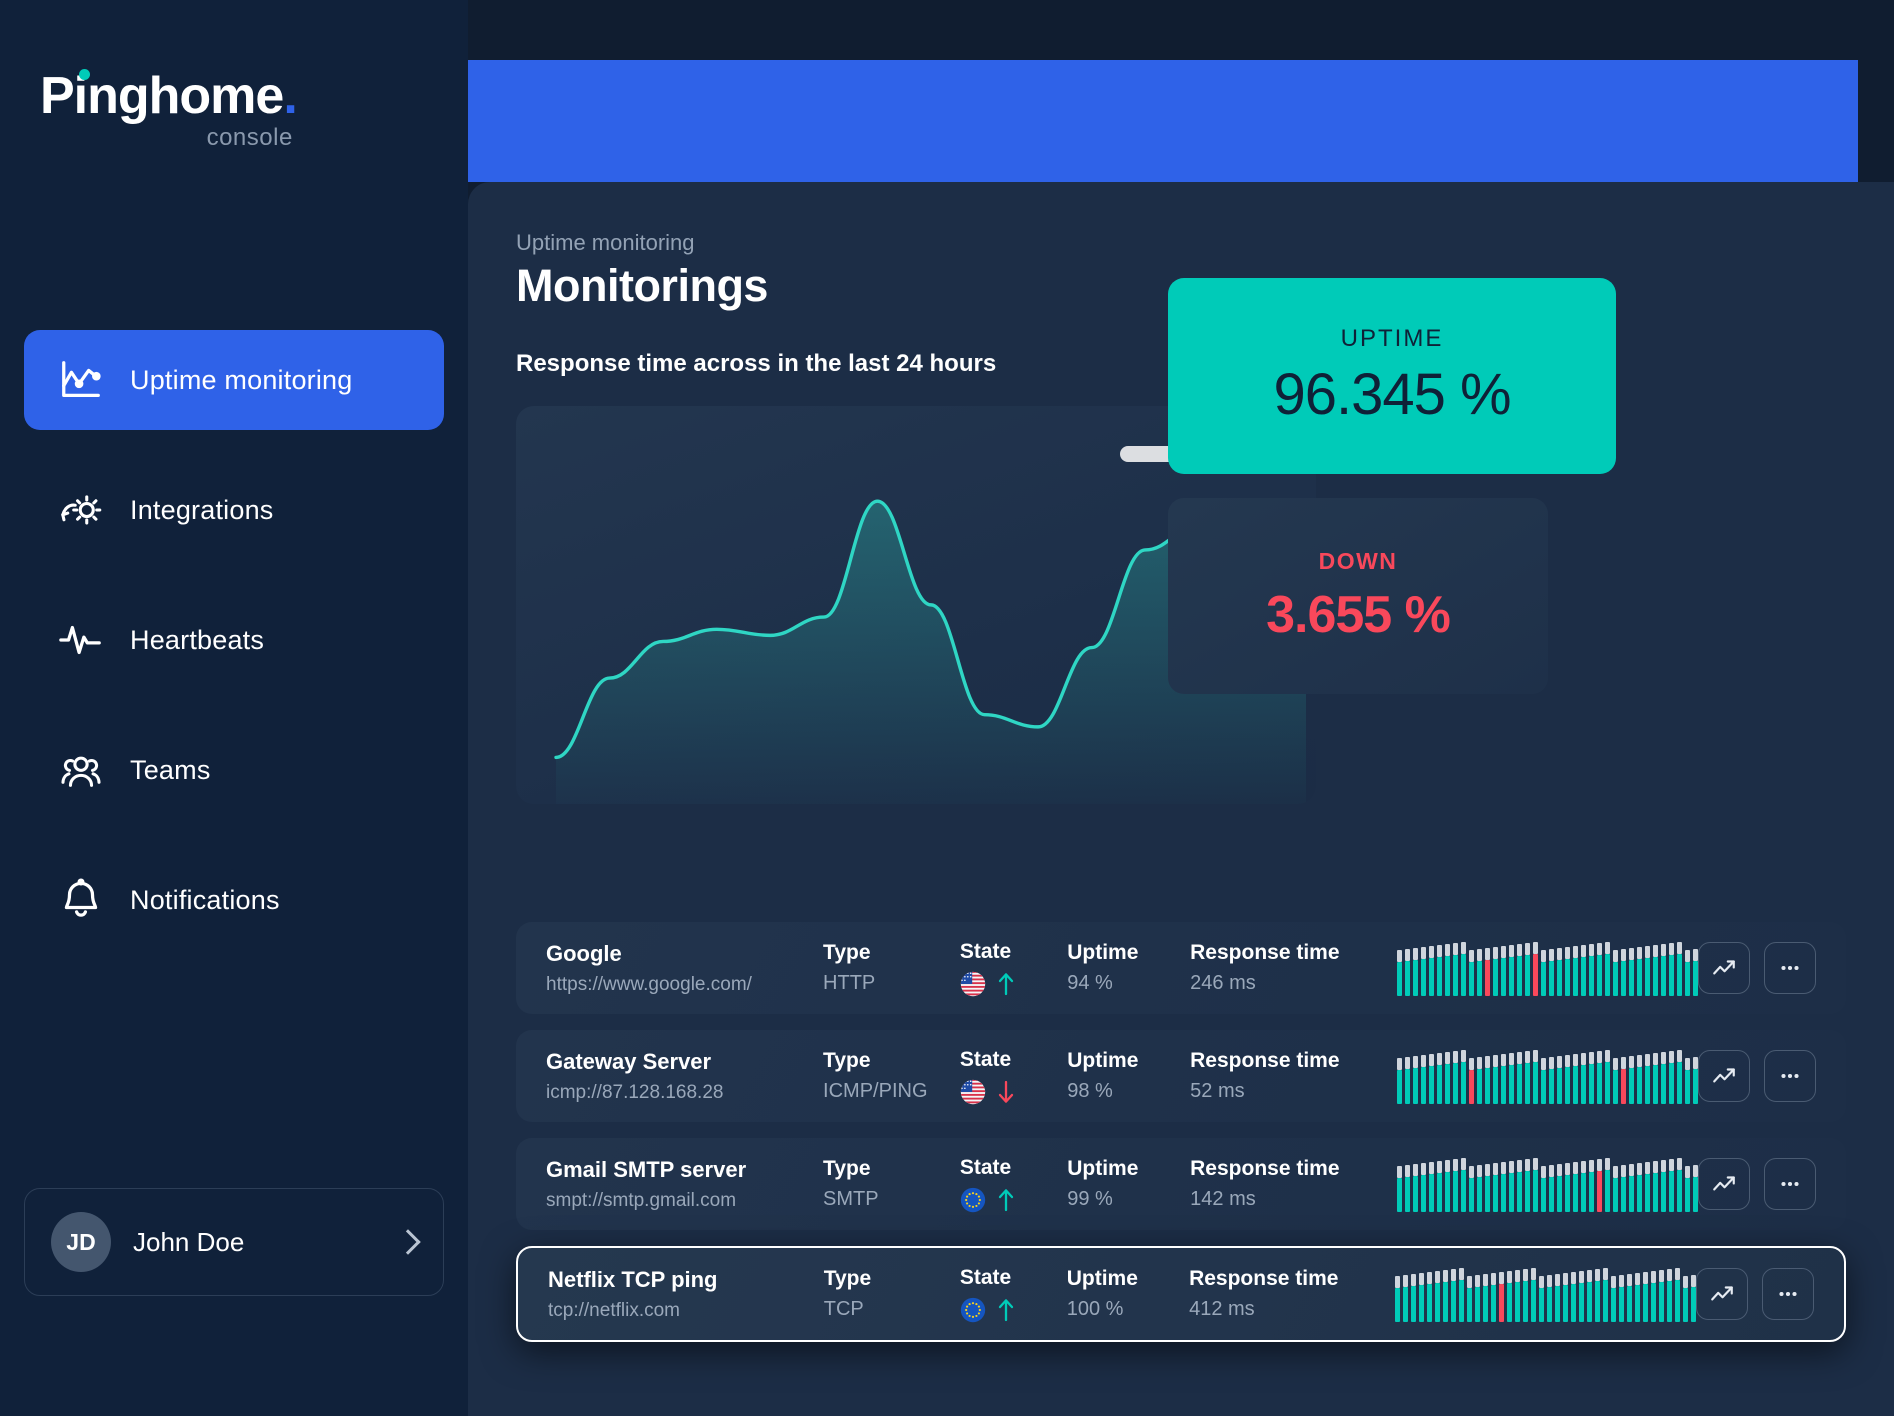 The image size is (1894, 1416). I want to click on bell-icon, so click(81, 900).